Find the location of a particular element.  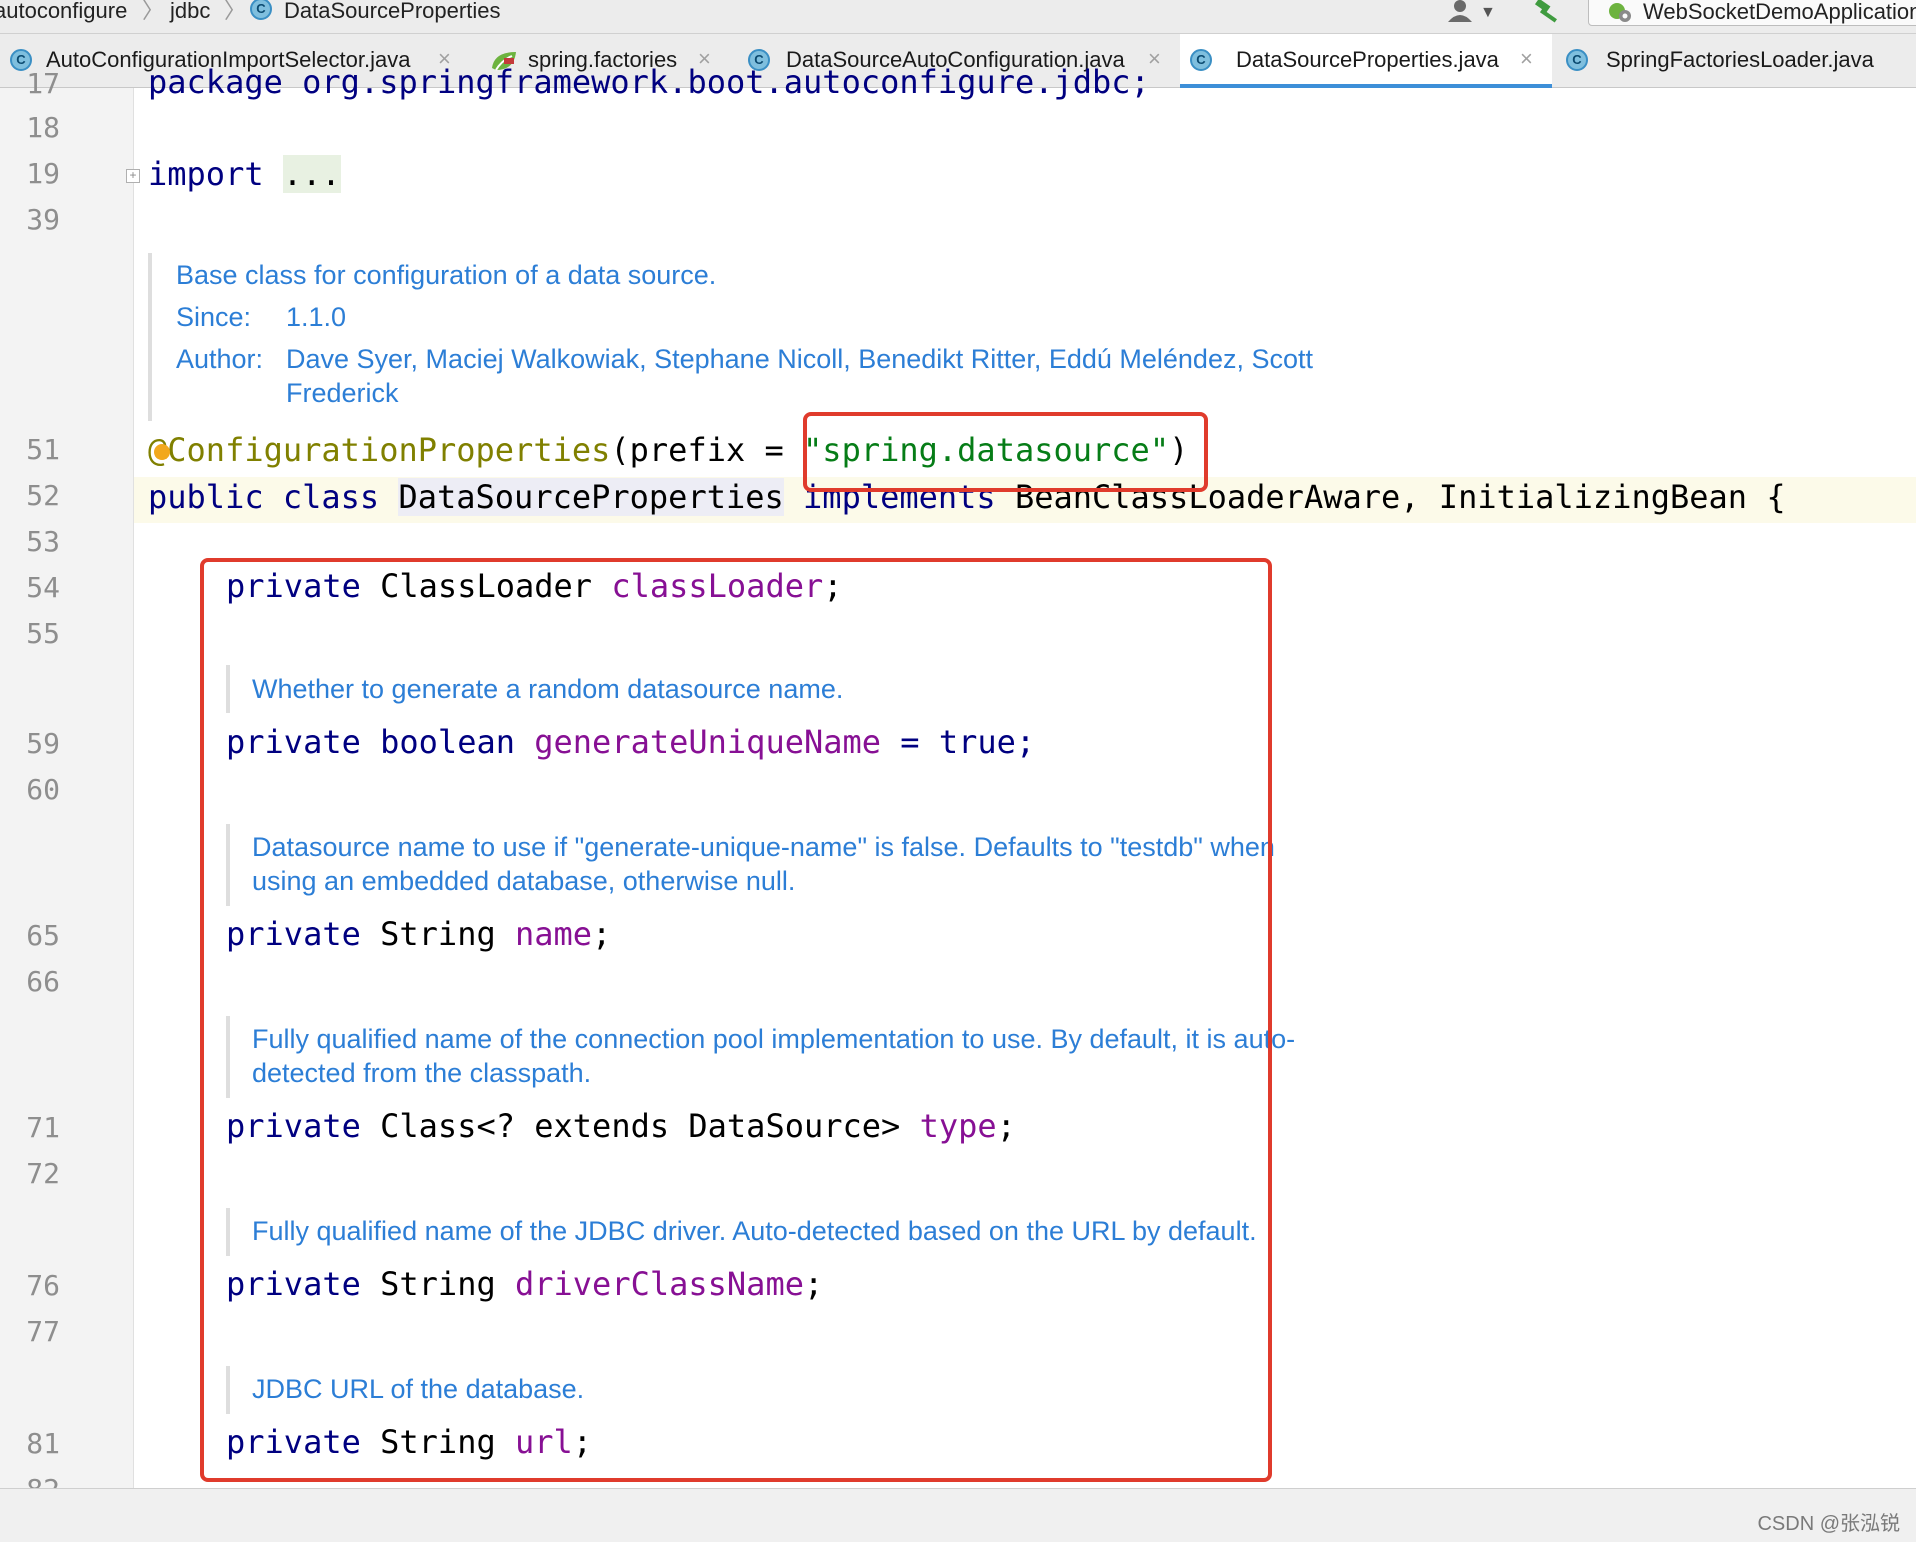

line-number: 17 is located at coordinates (43, 83).